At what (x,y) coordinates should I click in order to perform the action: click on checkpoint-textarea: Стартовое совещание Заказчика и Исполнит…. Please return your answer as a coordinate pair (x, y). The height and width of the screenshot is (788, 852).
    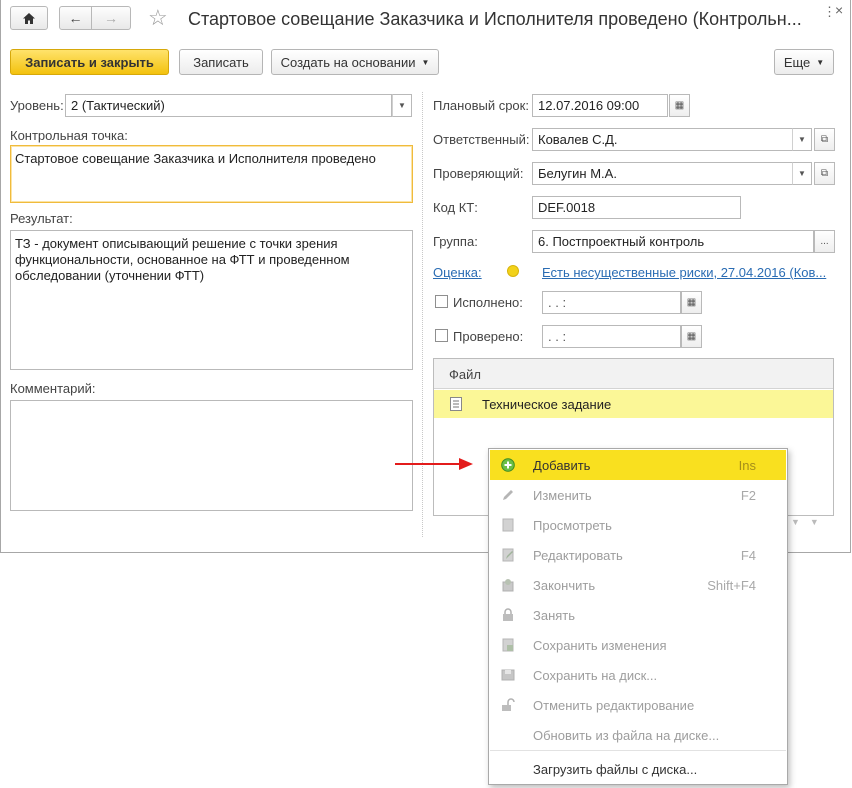
    Looking at the image, I should click on (211, 174).